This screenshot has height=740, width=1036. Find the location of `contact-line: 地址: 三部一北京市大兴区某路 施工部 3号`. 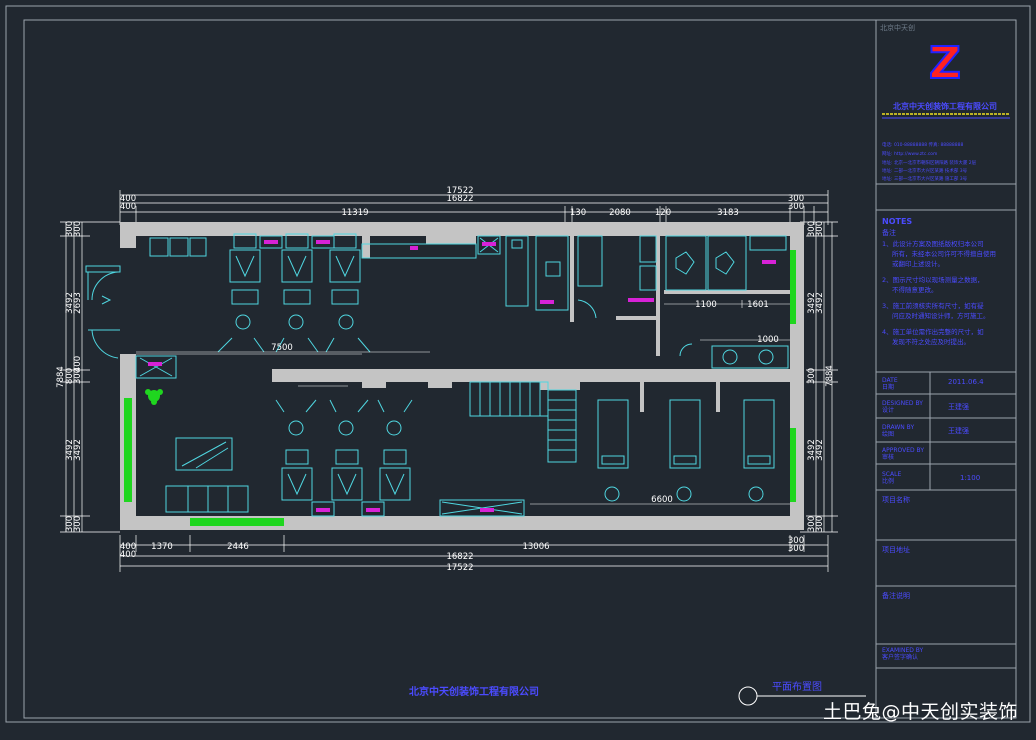

contact-line: 地址: 三部一北京市大兴区某路 施工部 3号 is located at coordinates (925, 178).